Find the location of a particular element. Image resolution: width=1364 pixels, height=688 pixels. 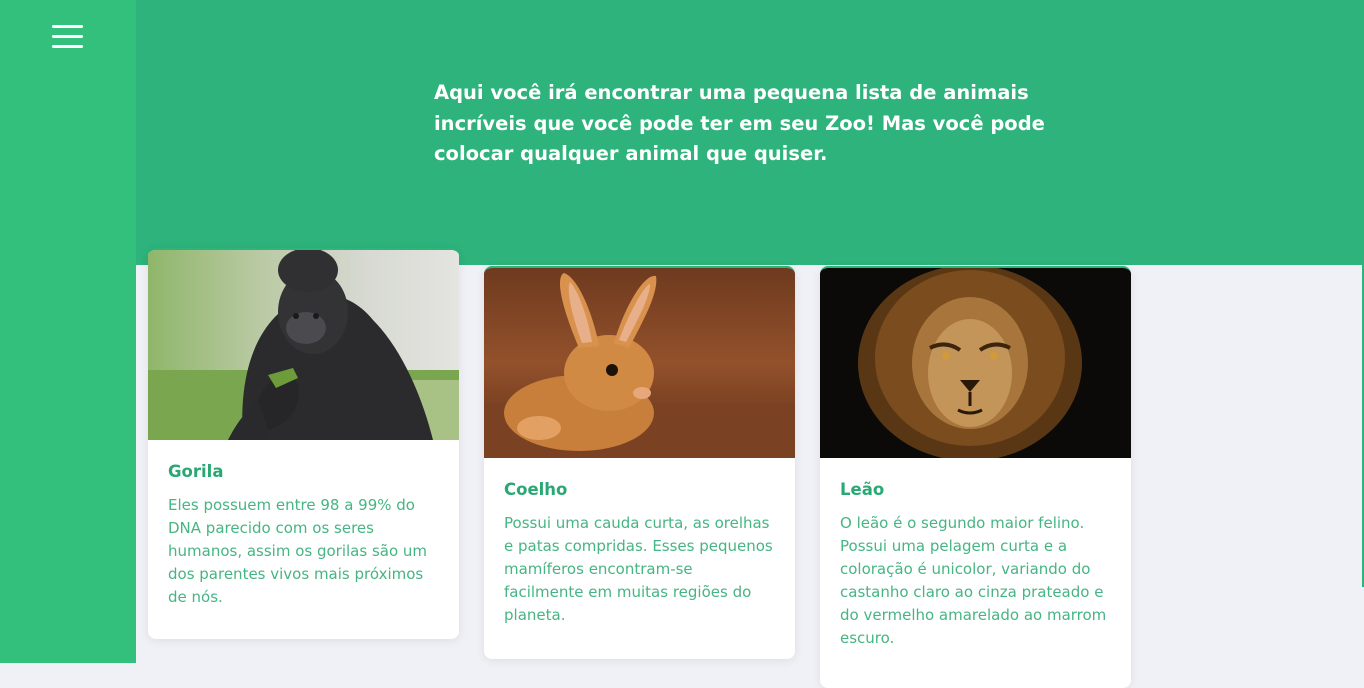

rabbit-image is located at coordinates (639, 363).